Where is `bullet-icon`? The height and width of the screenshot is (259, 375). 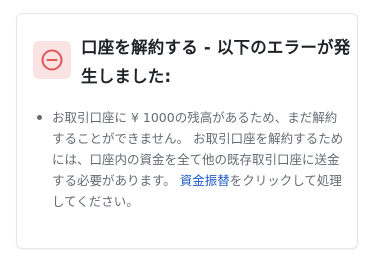
bullet-icon is located at coordinates (39, 117).